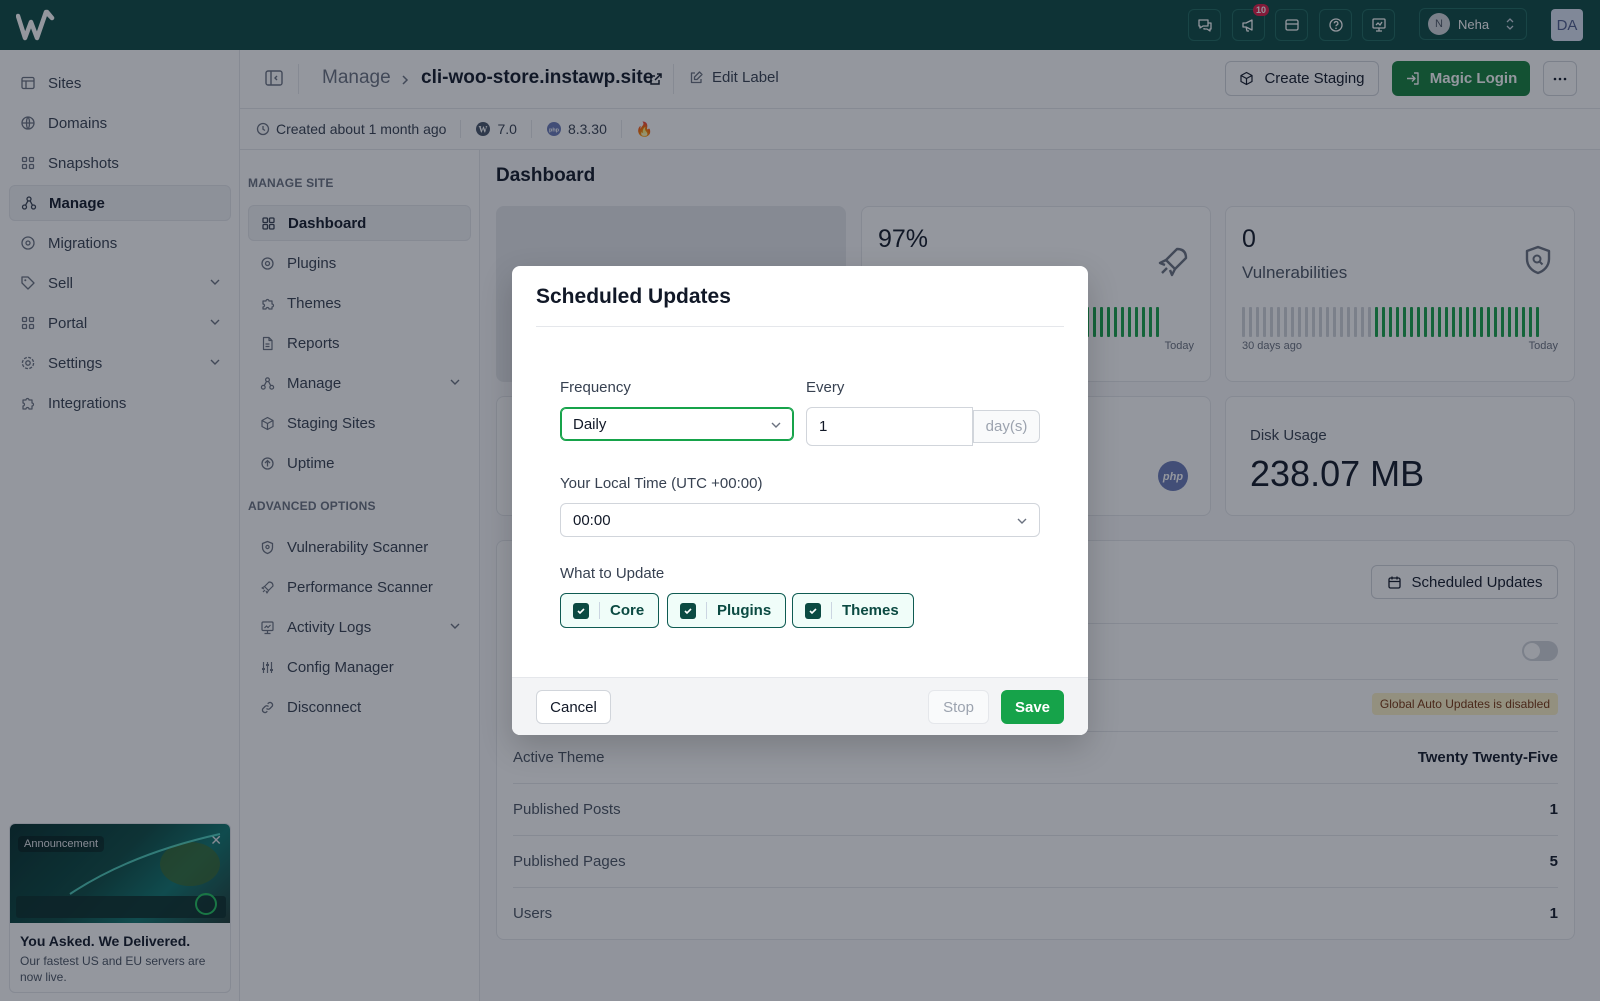  Describe the element at coordinates (595, 387) in the screenshot. I see `frequency-label: Frequency` at that location.